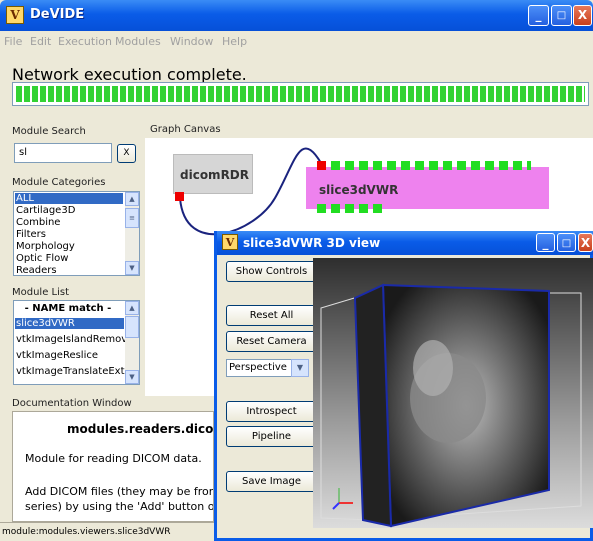 The height and width of the screenshot is (541, 593). What do you see at coordinates (42, 258) in the screenshot?
I see `category-item: Optic Flow` at bounding box center [42, 258].